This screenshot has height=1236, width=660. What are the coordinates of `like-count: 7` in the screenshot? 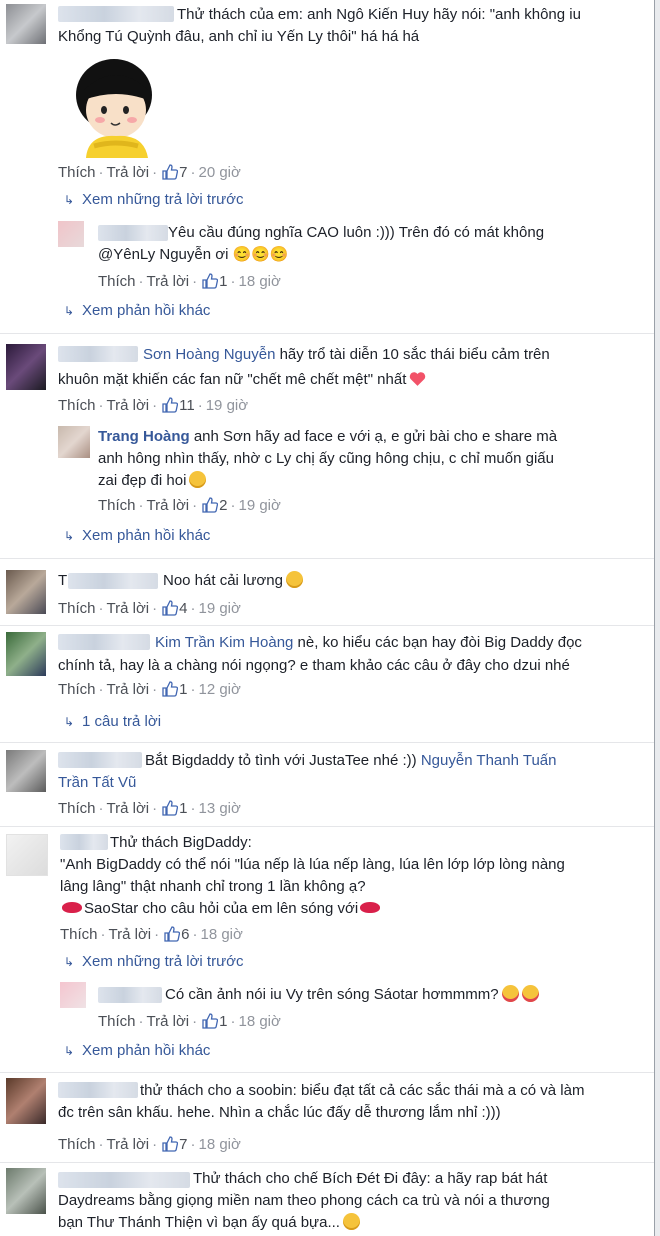 It's located at (183, 172).